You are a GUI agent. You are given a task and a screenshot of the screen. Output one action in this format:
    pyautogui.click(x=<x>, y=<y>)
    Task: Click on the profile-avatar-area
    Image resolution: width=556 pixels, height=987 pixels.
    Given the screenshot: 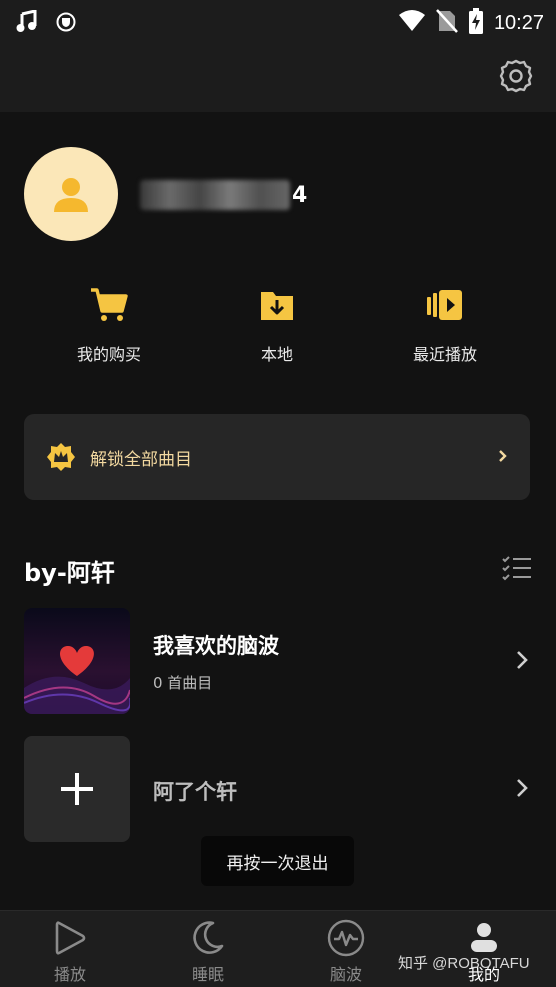 What is the action you would take?
    pyautogui.click(x=71, y=194)
    